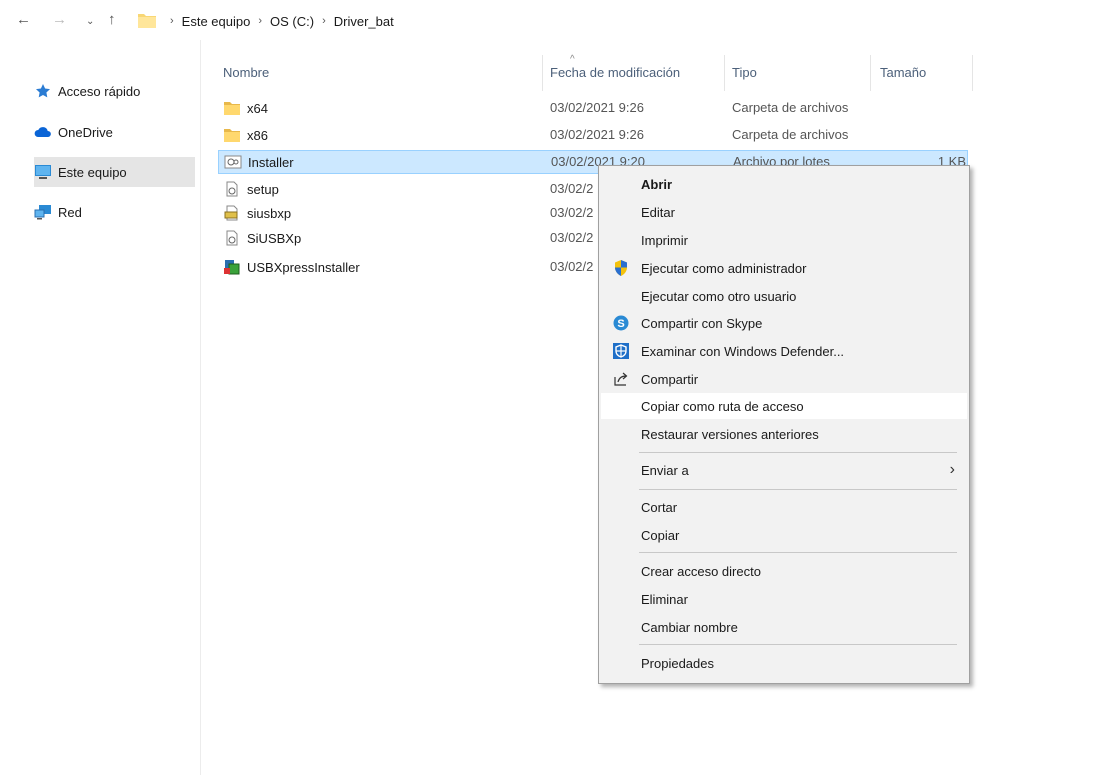 The image size is (1110, 775). I want to click on menu-item-send-to: Enviar a ›, so click(784, 470).